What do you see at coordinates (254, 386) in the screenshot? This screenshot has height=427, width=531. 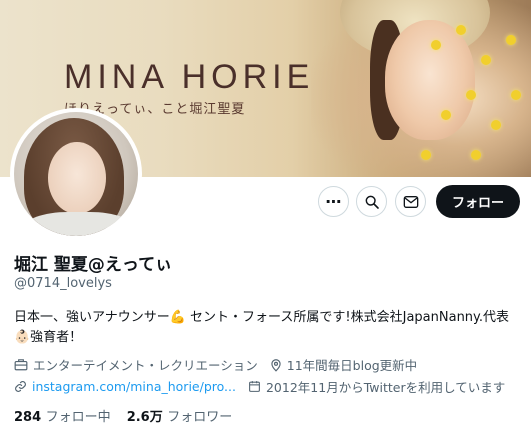 I see `calendar-icon` at bounding box center [254, 386].